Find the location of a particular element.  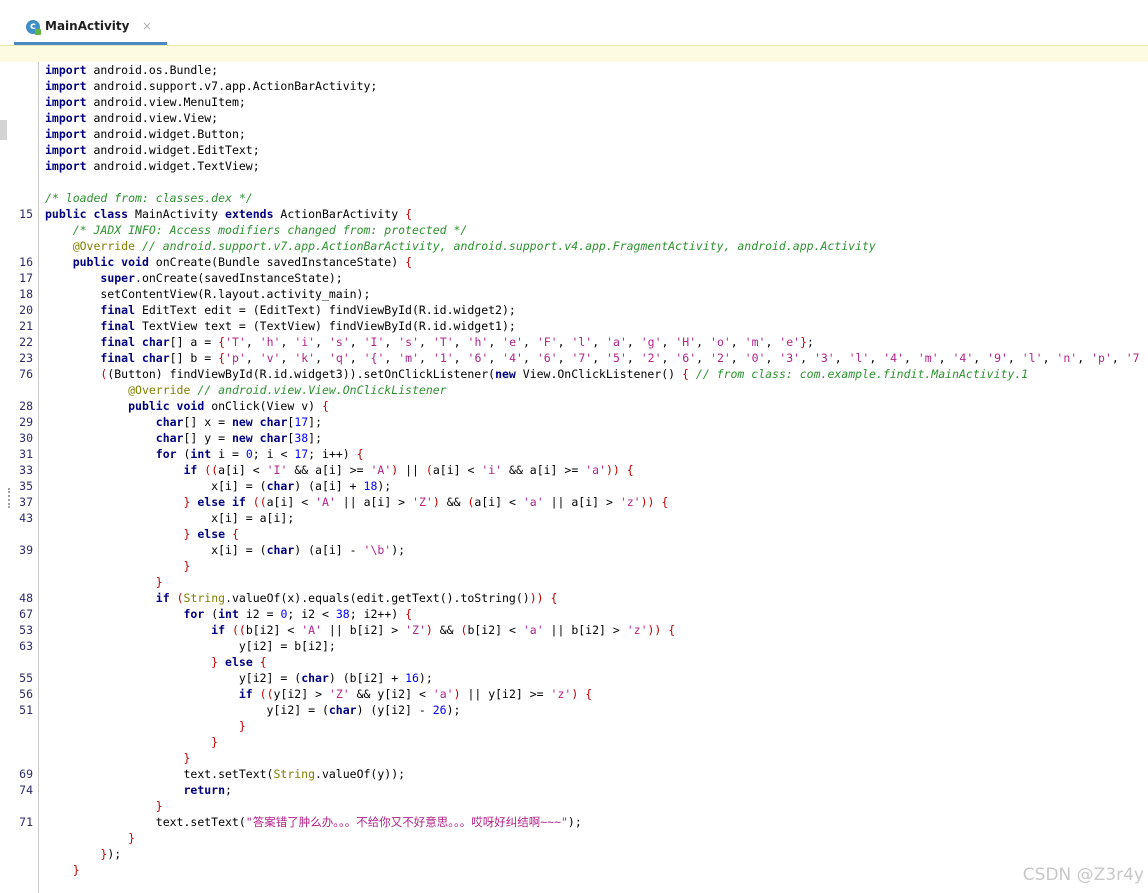

line-number: 28 is located at coordinates (26, 406).